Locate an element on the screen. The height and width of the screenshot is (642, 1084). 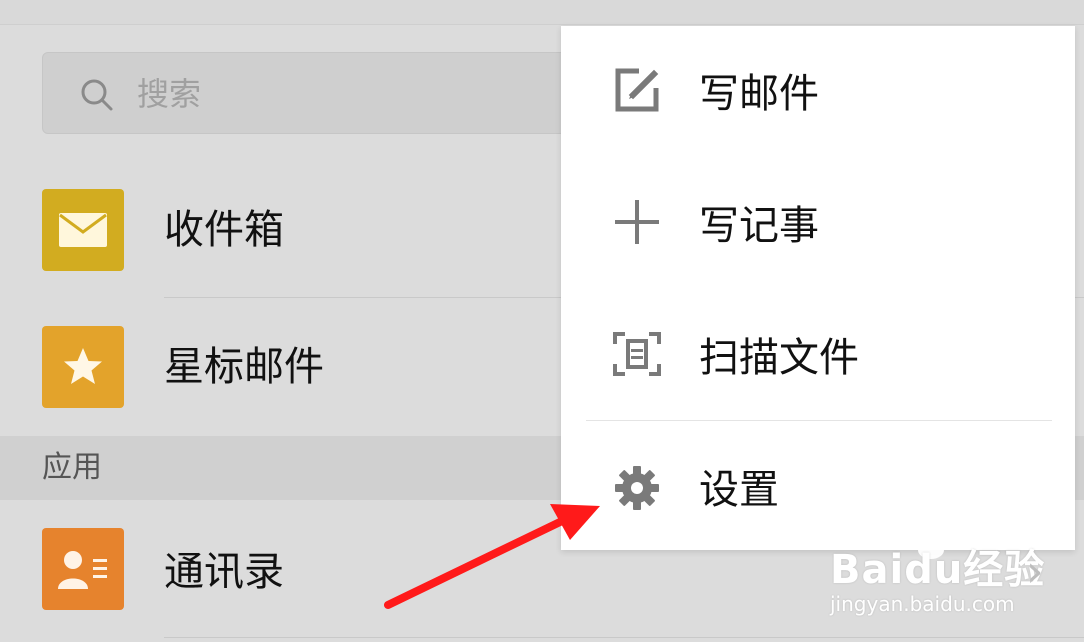
scan-icon is located at coordinates (637, 354).